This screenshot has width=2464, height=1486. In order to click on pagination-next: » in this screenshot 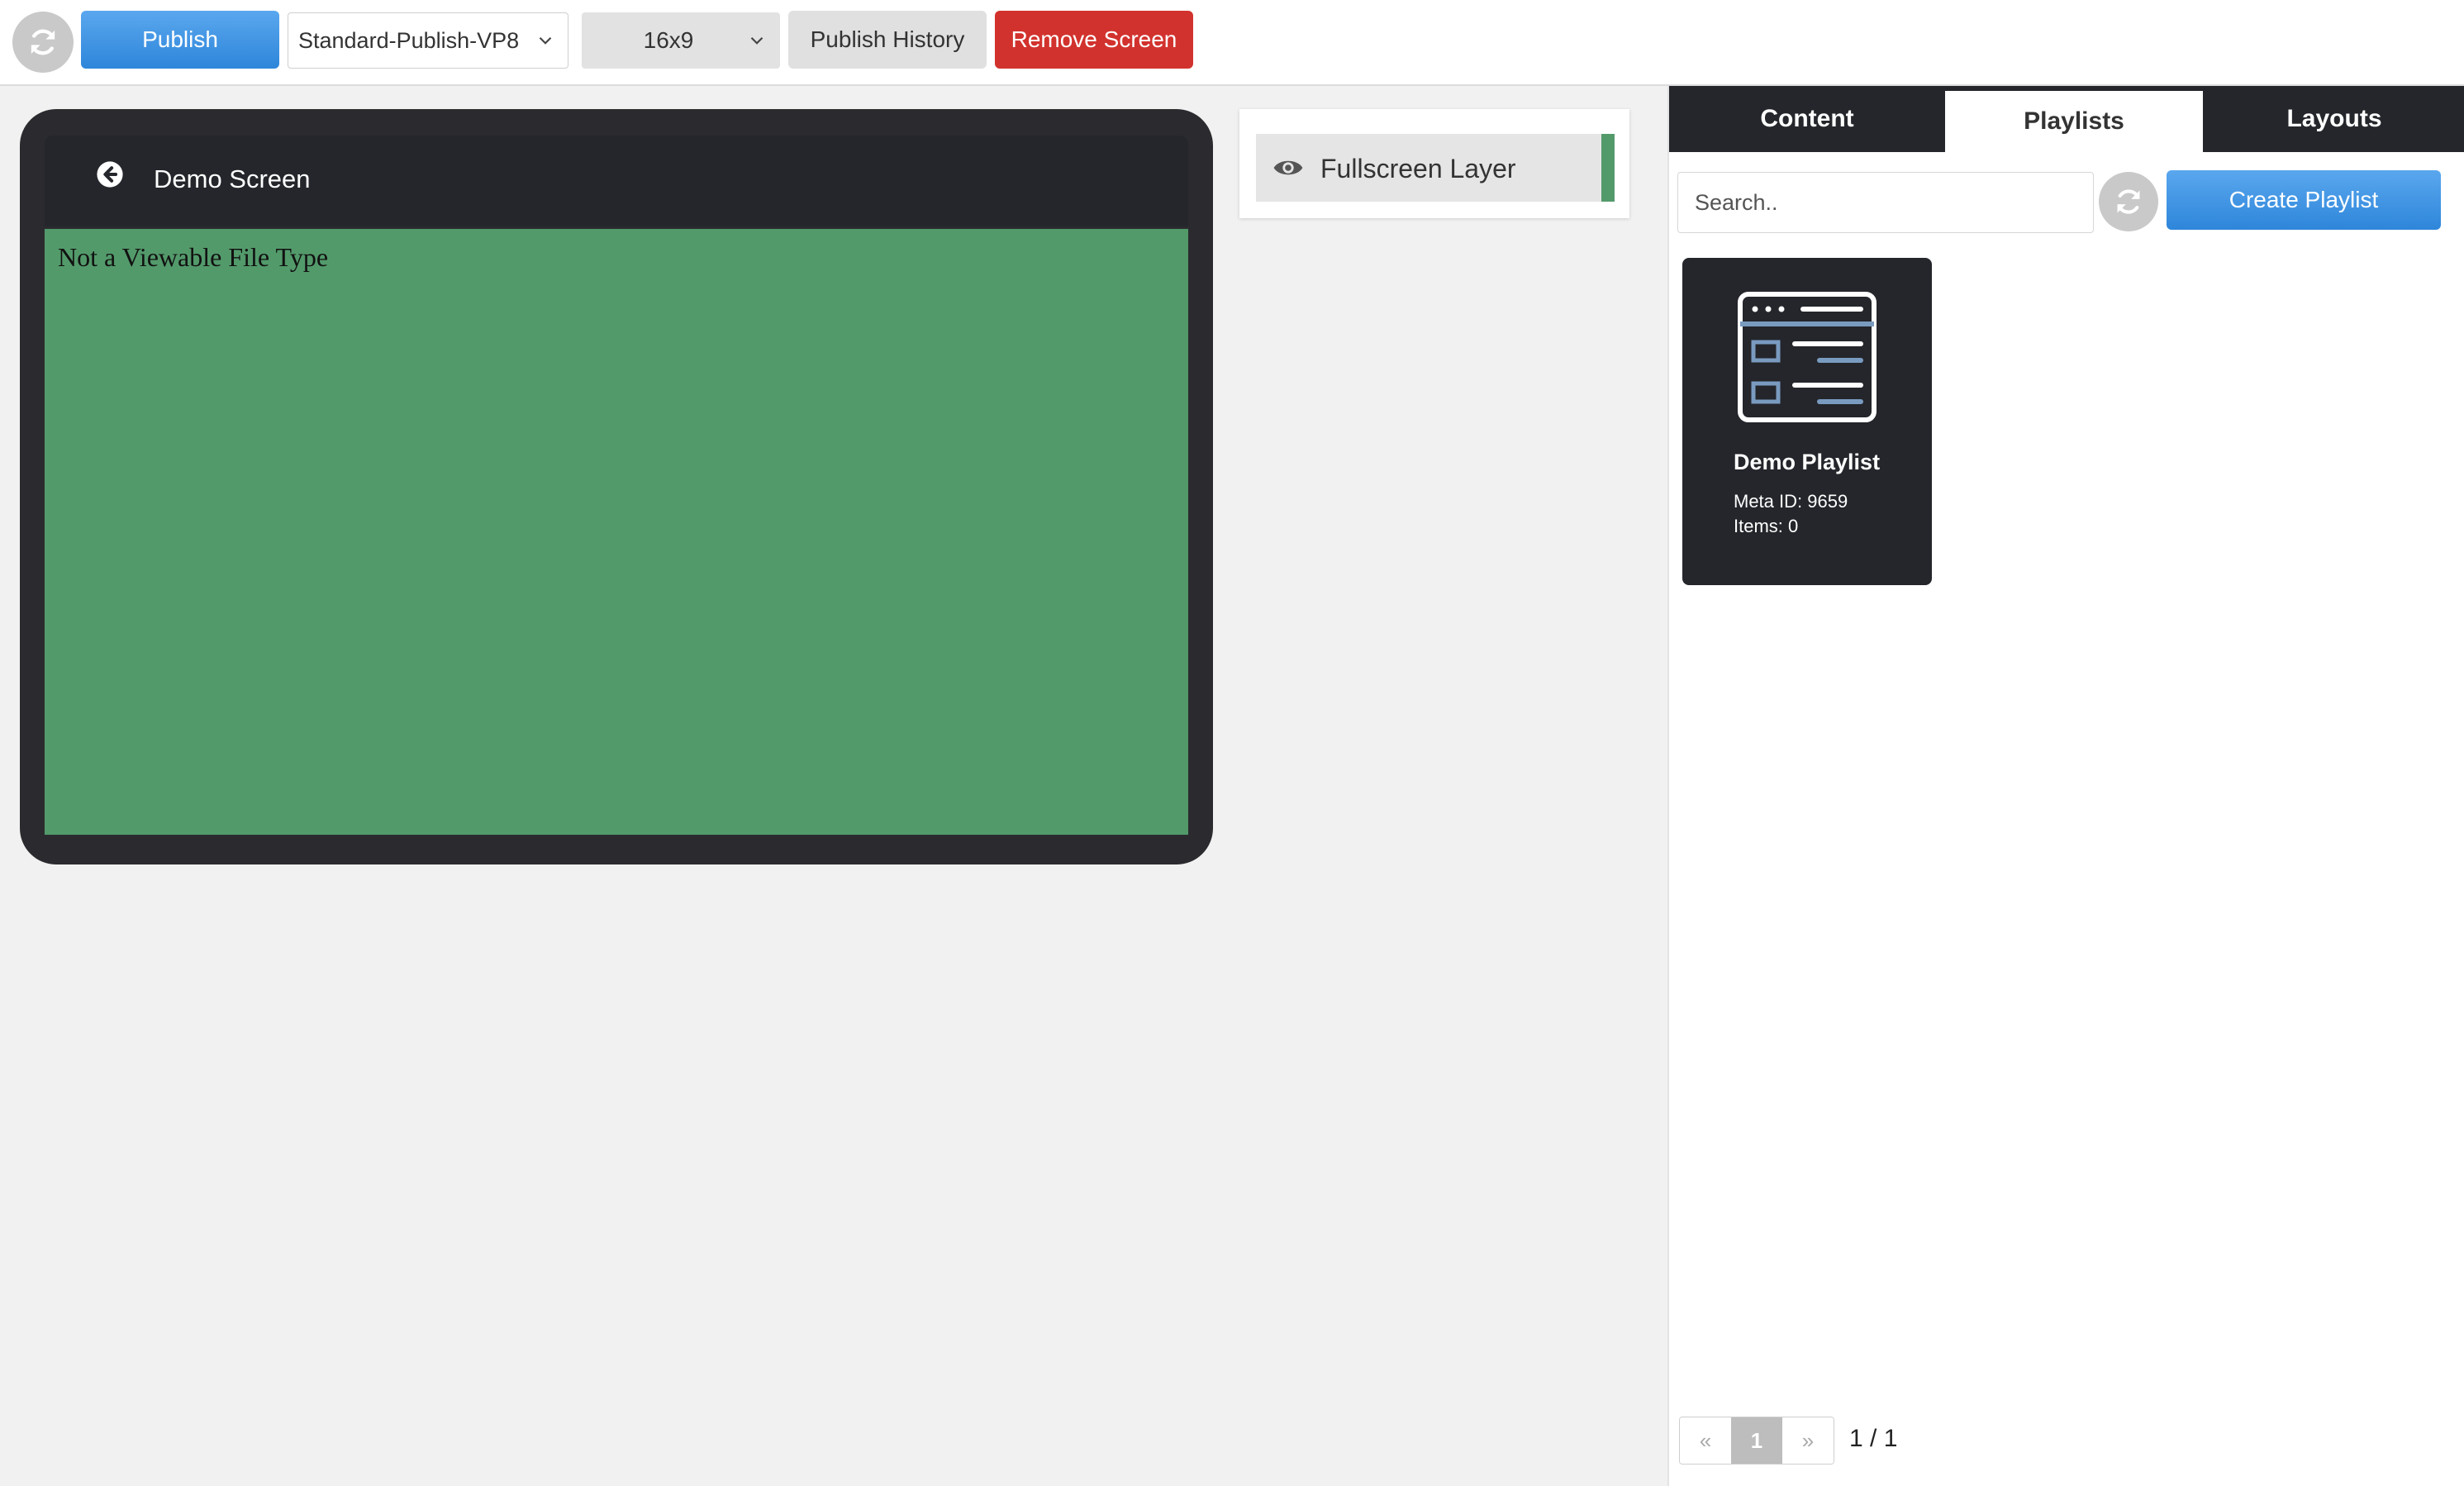, I will do `click(1808, 1441)`.